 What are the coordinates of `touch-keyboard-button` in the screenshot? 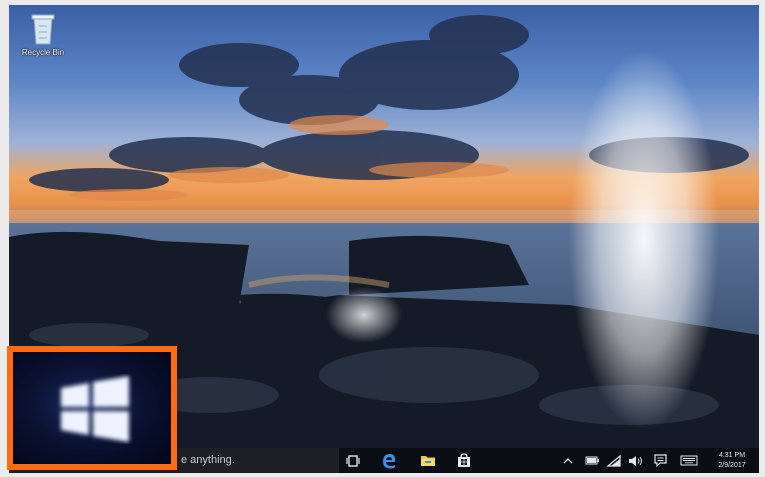 It's located at (689, 460).